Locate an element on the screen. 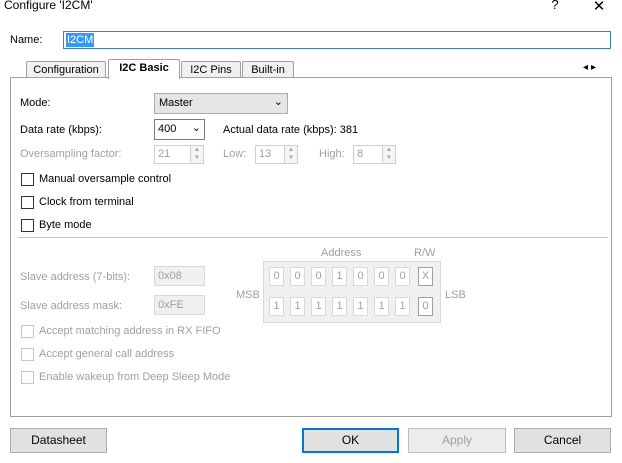 The image size is (622, 463). mode-label: Mode: is located at coordinates (35, 103).